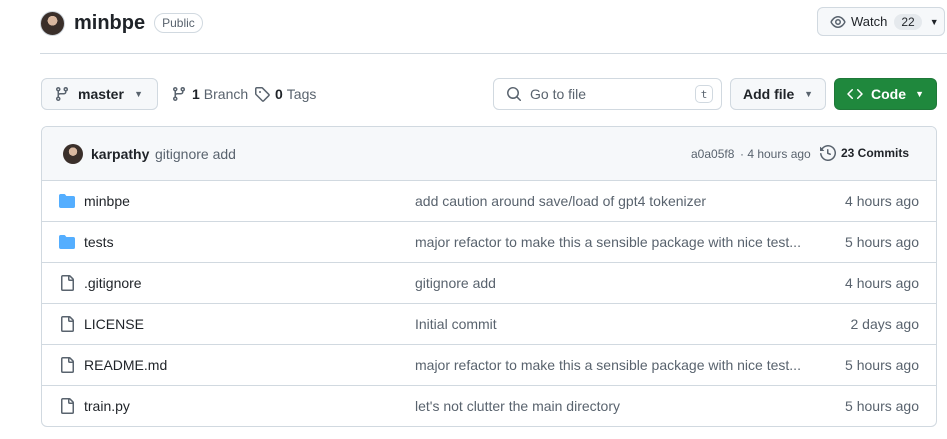  Describe the element at coordinates (109, 23) in the screenshot. I see `repo-name: minbpe` at that location.